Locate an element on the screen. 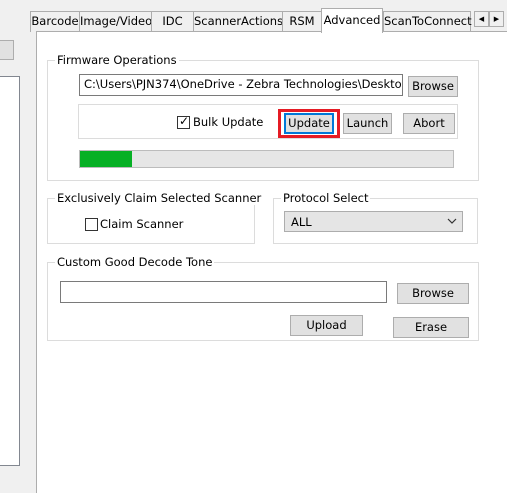 Image resolution: width=507 pixels, height=493 pixels. tab-scroll-arrows: ◀ ▶ is located at coordinates (489, 19).